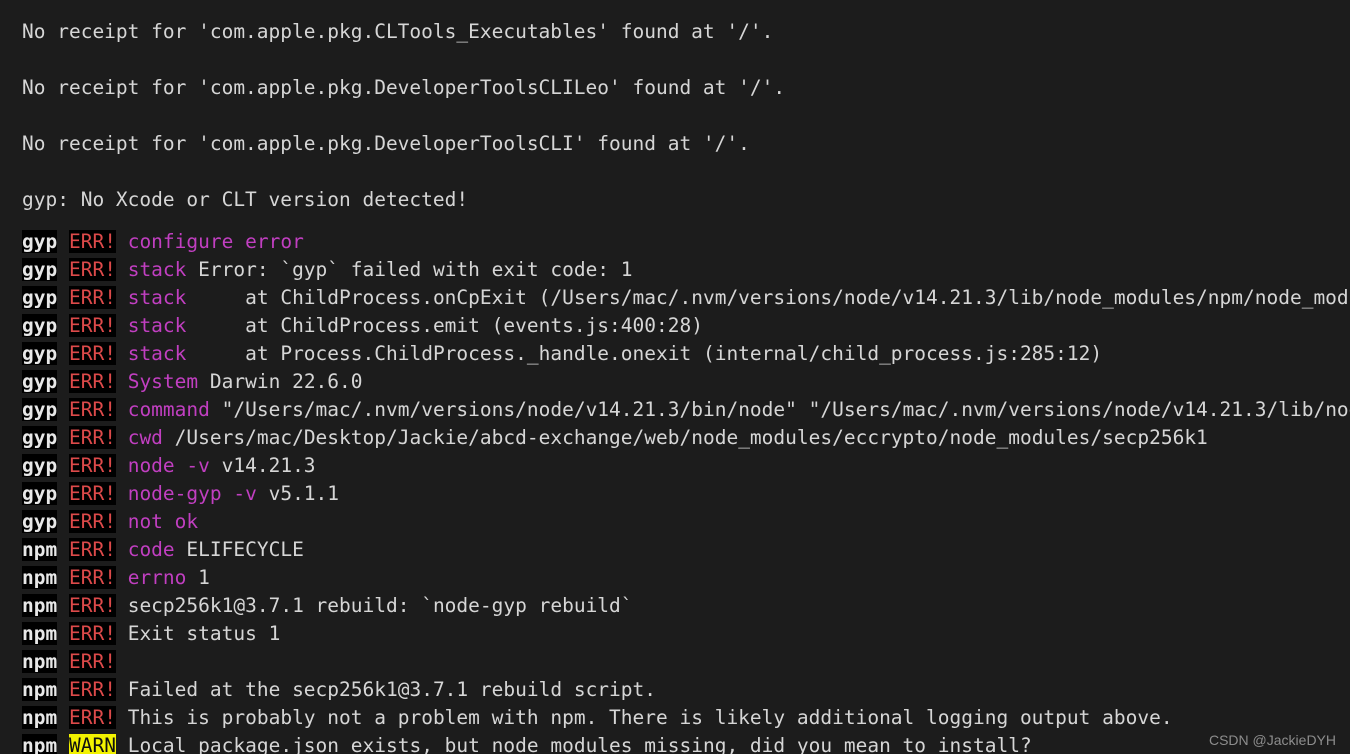 This screenshot has height=754, width=1350. Describe the element at coordinates (145, 437) in the screenshot. I see `log-keyword: cwd` at that location.